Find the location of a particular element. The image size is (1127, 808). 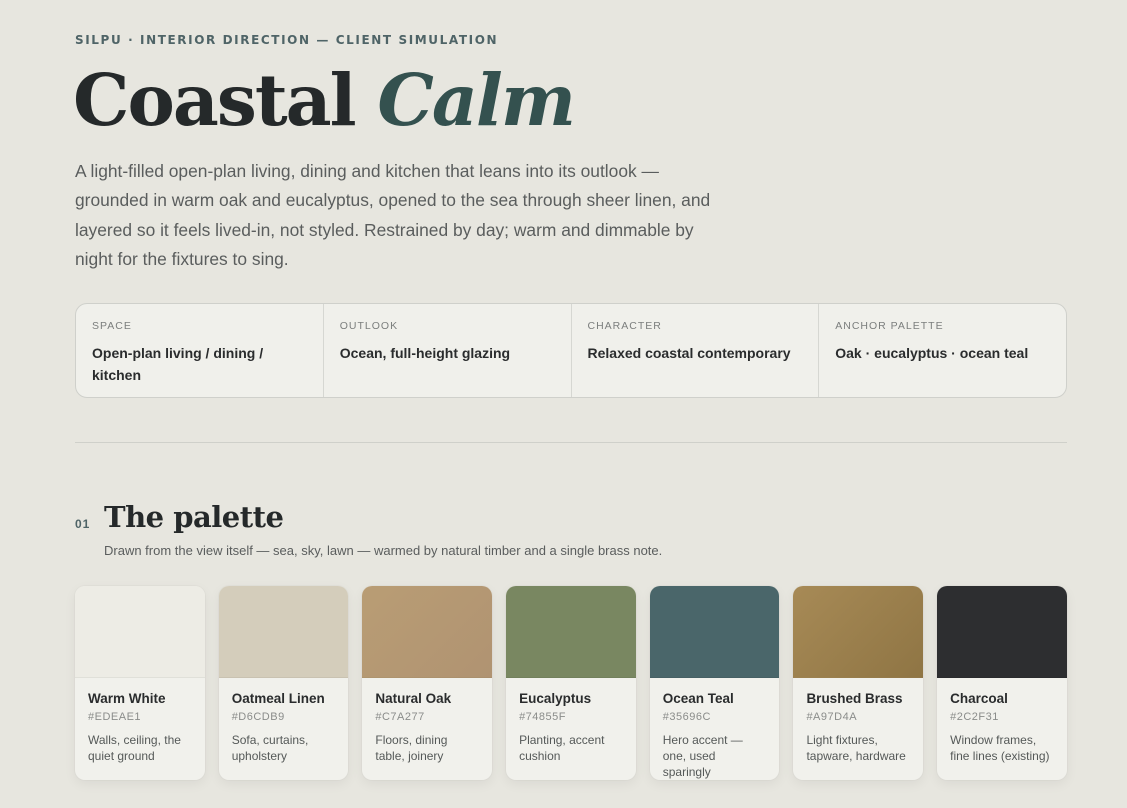

swatch-hex: #35696C is located at coordinates (686, 717).